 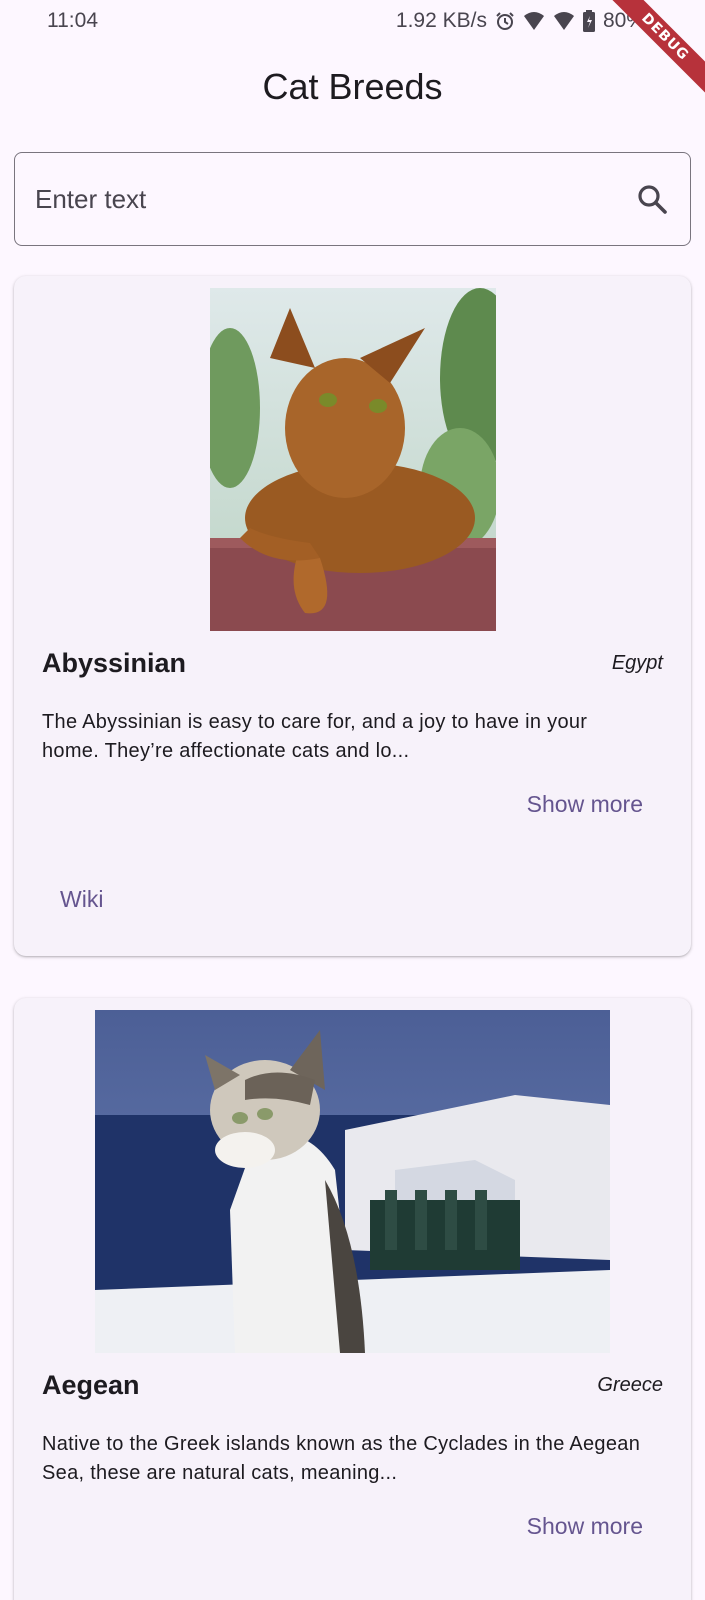 What do you see at coordinates (520, 21) in the screenshot?
I see `status-icons: 1.92 KB/s 80%` at bounding box center [520, 21].